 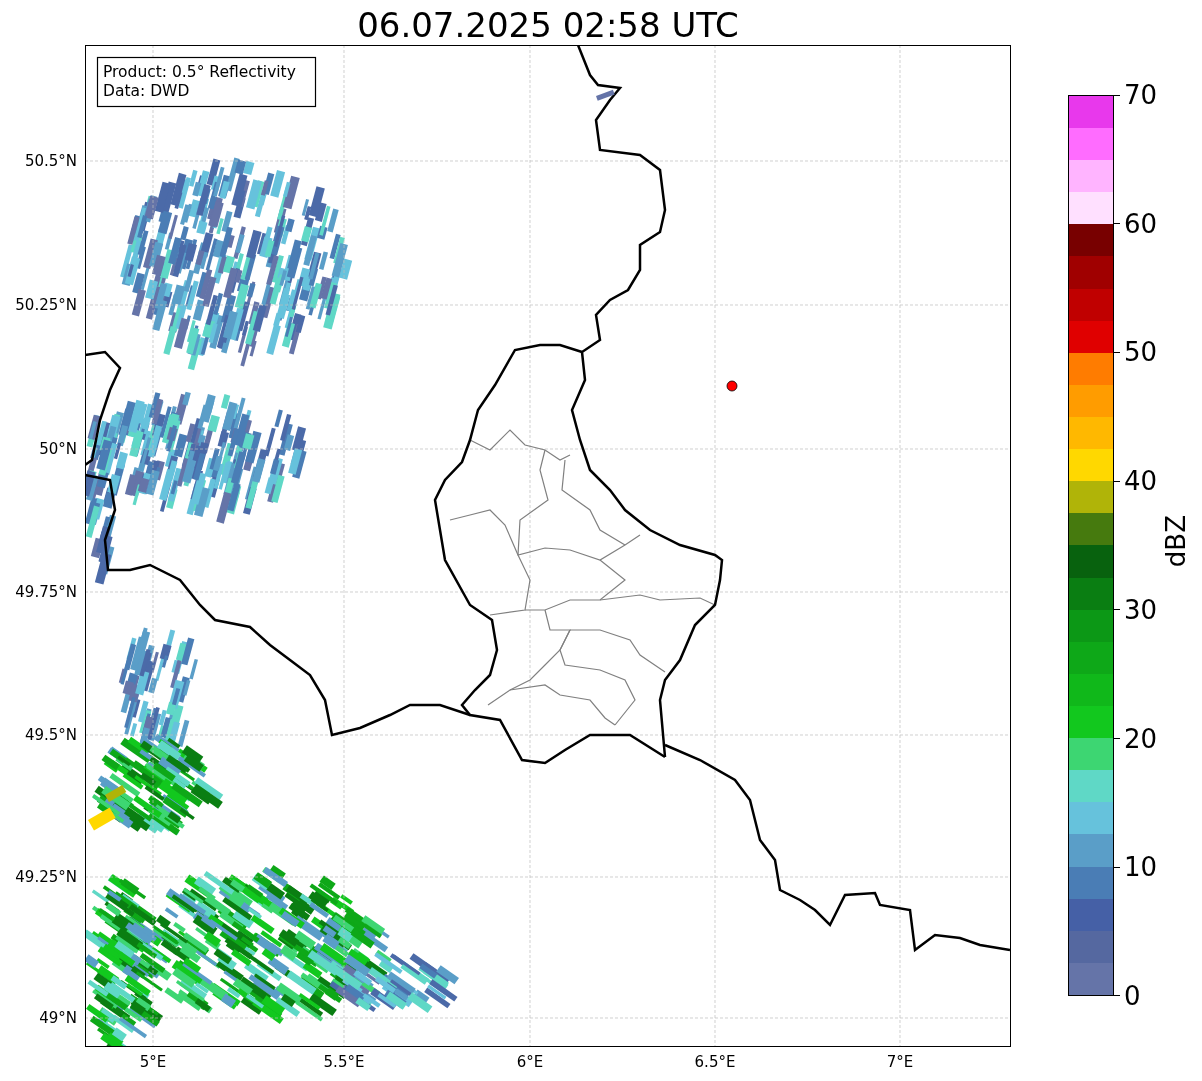 What do you see at coordinates (548, 25) in the screenshot?
I see `chart-title: 06.07.2025 02:58 UTC` at bounding box center [548, 25].